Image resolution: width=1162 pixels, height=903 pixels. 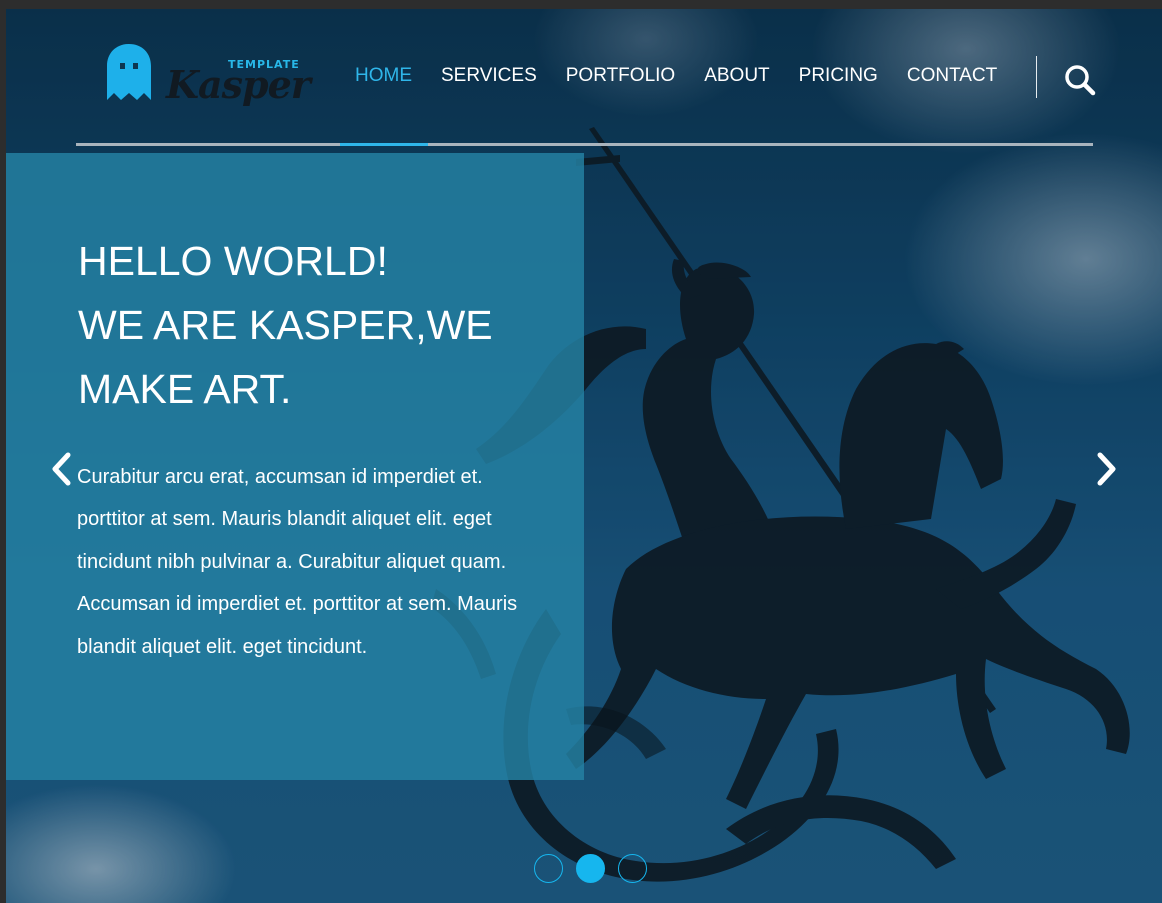 I want to click on nav-item-pricing: PRICING, so click(x=838, y=76).